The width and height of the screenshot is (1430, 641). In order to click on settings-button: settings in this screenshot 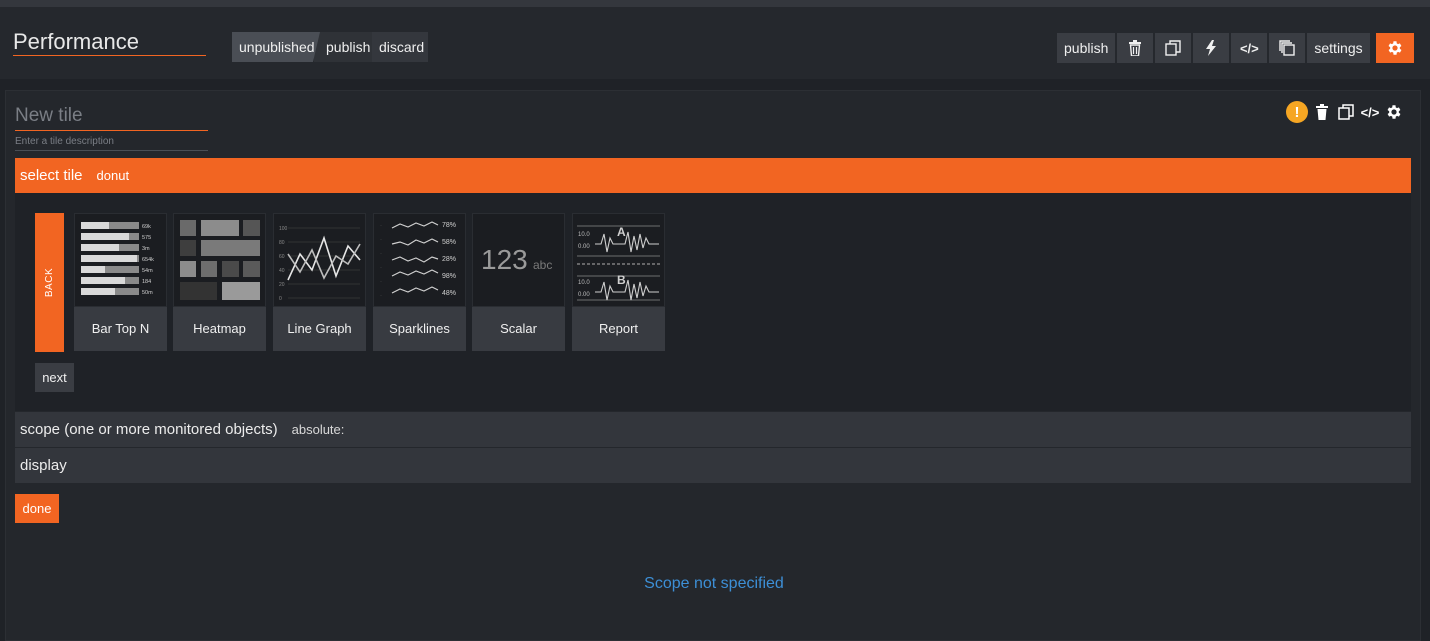, I will do `click(1338, 48)`.